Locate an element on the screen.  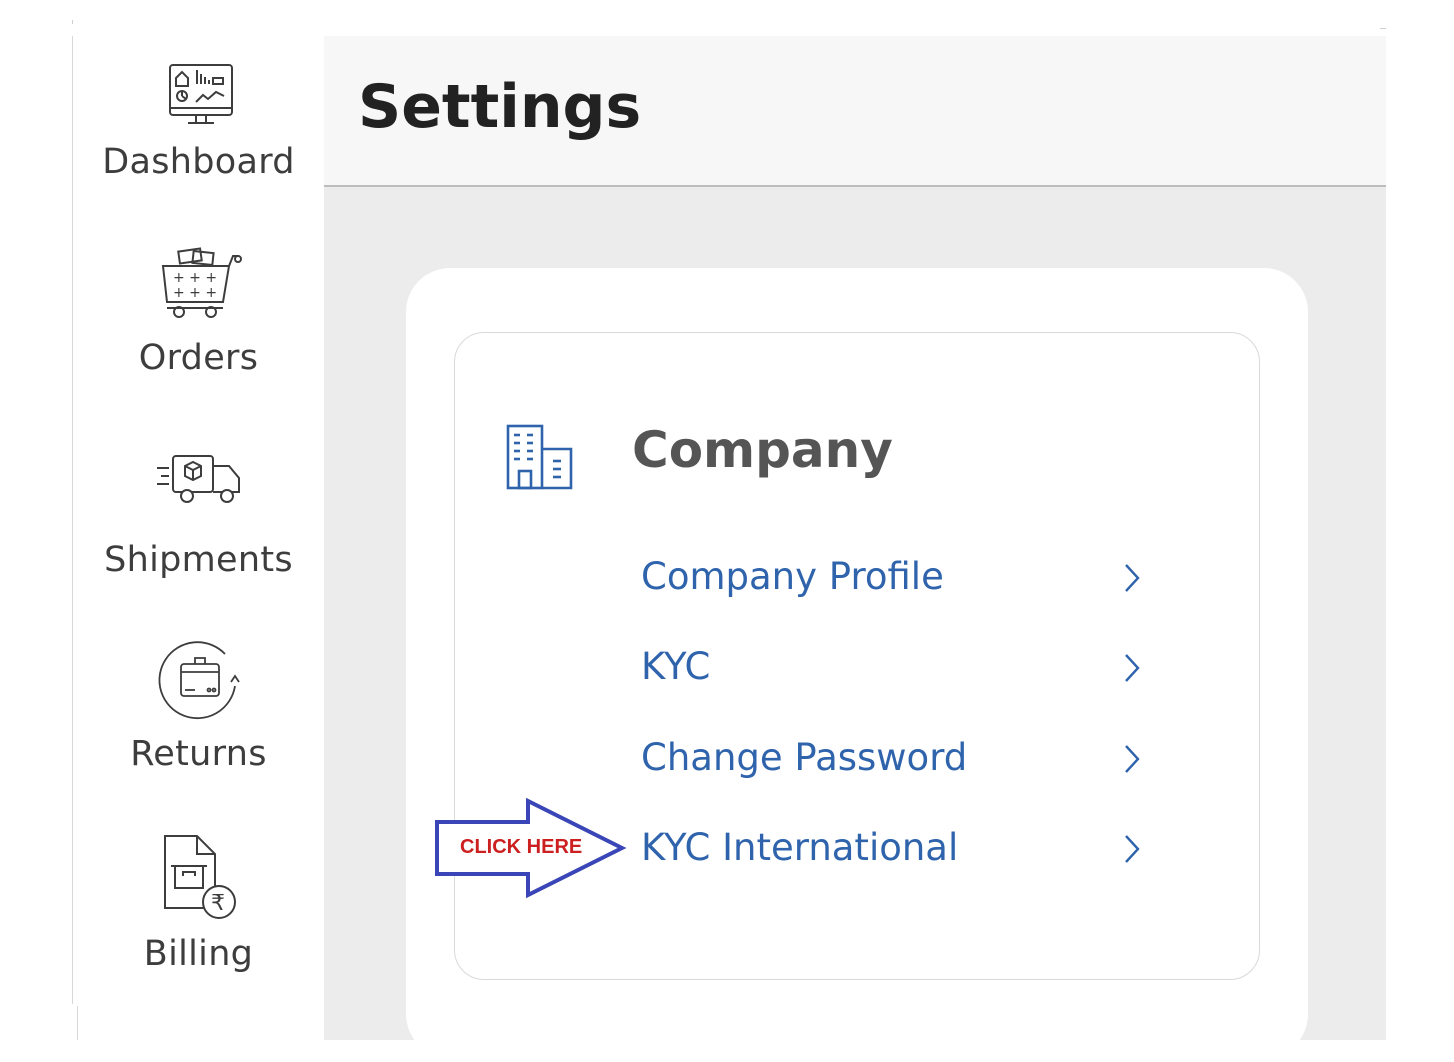
annotation-label: CLICK HERE is located at coordinates (521, 847).